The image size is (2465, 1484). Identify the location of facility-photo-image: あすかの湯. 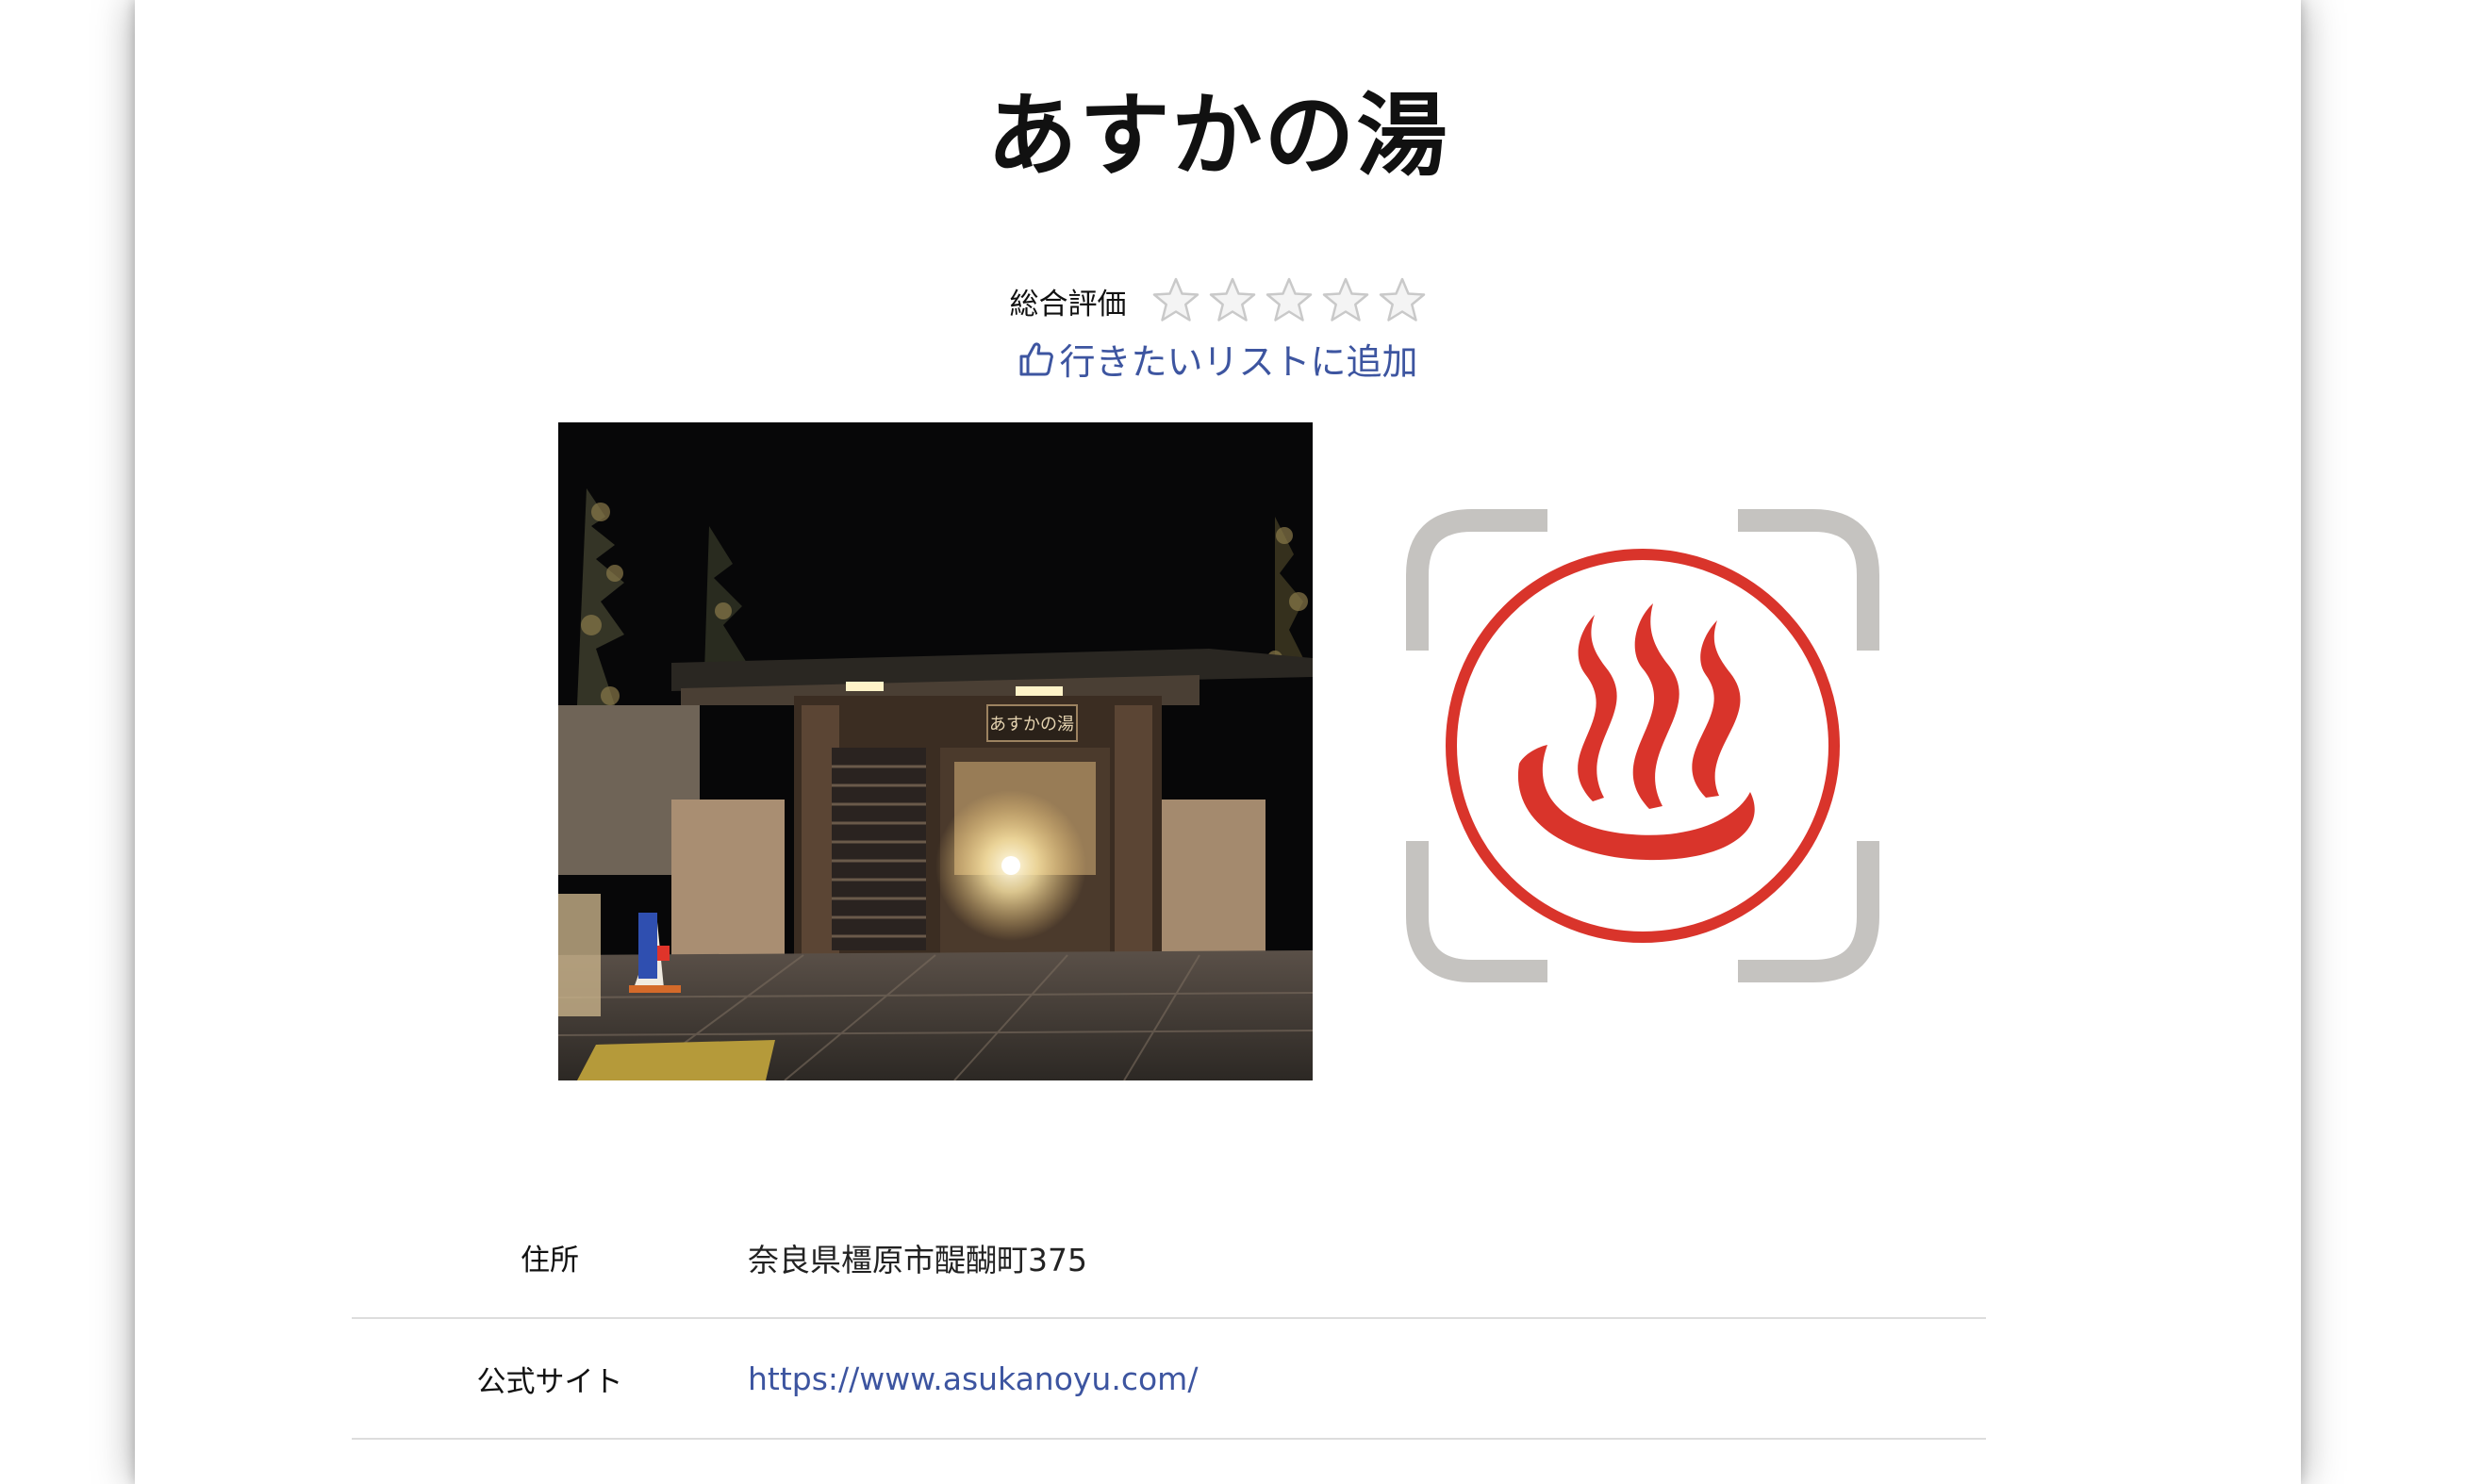
(935, 751).